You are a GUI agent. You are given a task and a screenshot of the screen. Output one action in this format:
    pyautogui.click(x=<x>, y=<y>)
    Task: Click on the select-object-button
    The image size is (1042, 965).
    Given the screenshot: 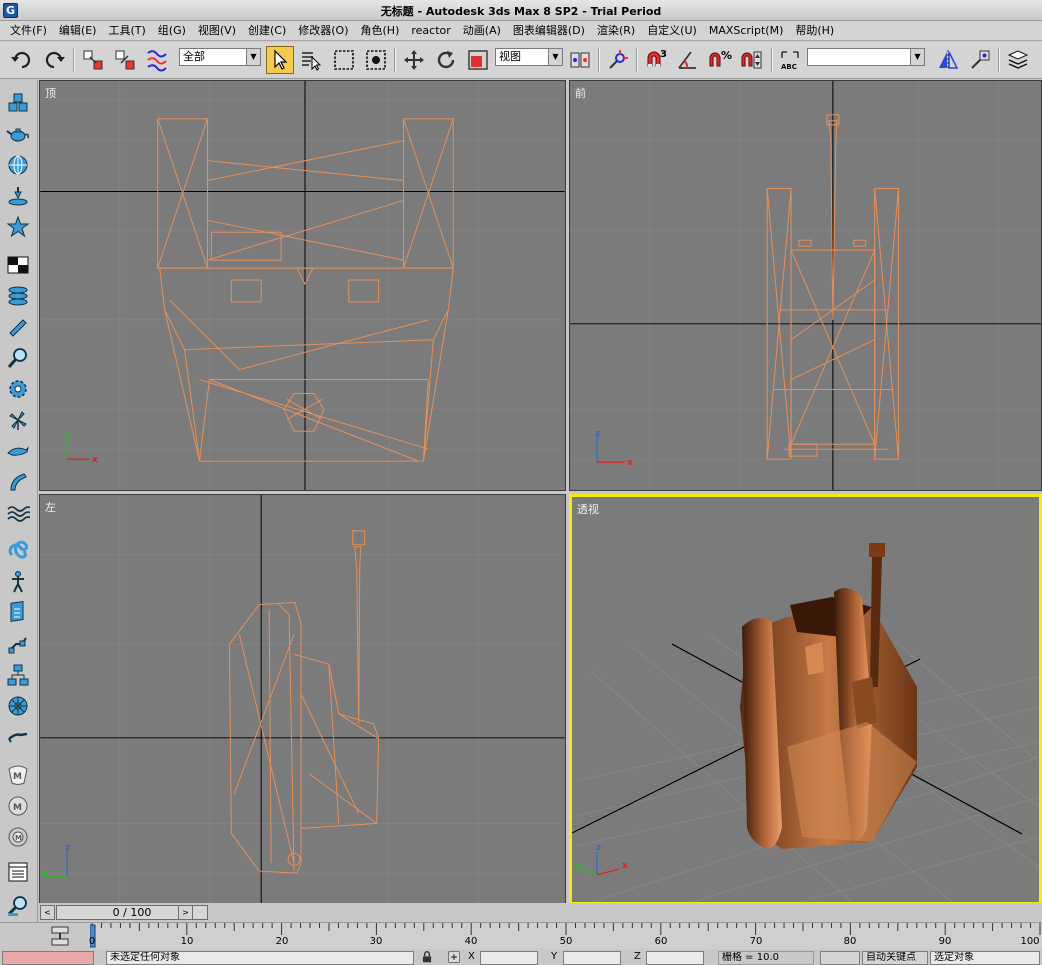 What is the action you would take?
    pyautogui.click(x=280, y=60)
    